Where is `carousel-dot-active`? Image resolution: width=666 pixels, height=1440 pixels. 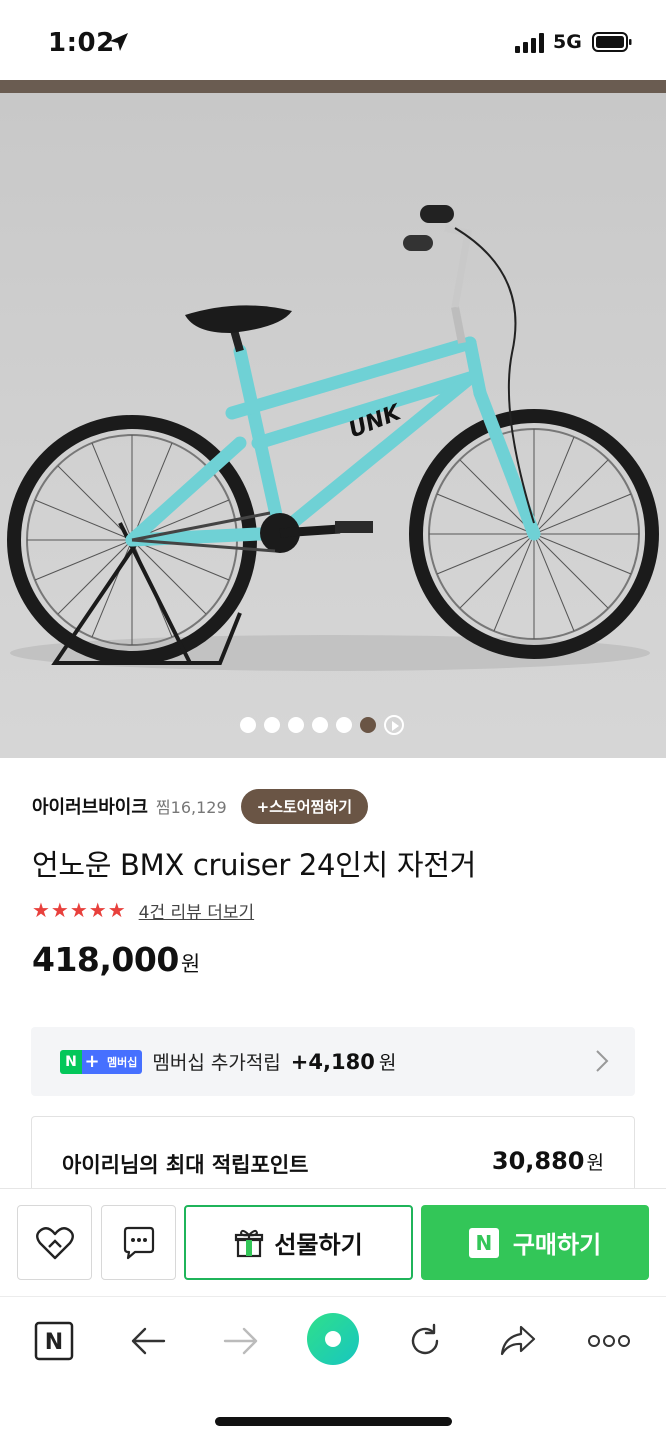 carousel-dot-active is located at coordinates (368, 725).